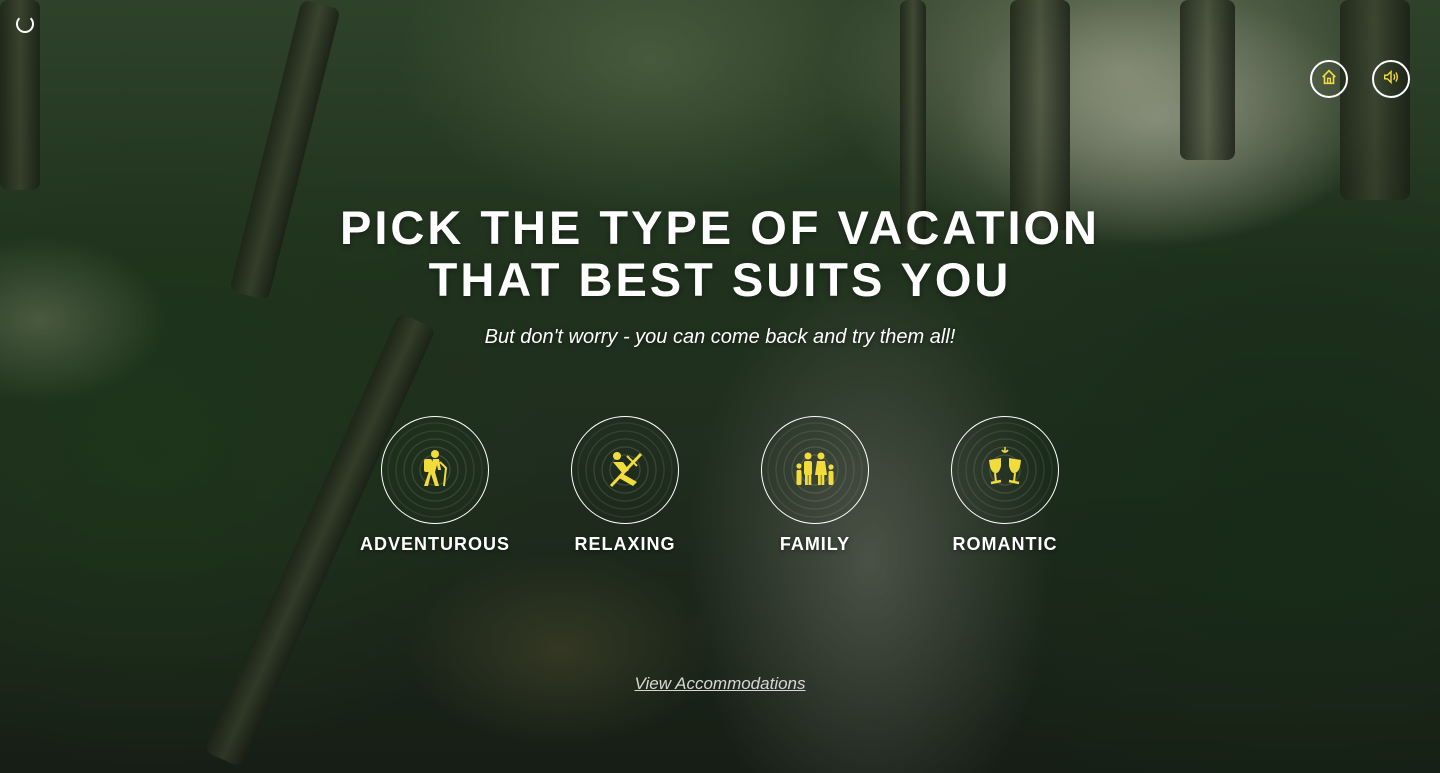  Describe the element at coordinates (720, 684) in the screenshot. I see `view-accommodations-link: View Accommodations` at that location.